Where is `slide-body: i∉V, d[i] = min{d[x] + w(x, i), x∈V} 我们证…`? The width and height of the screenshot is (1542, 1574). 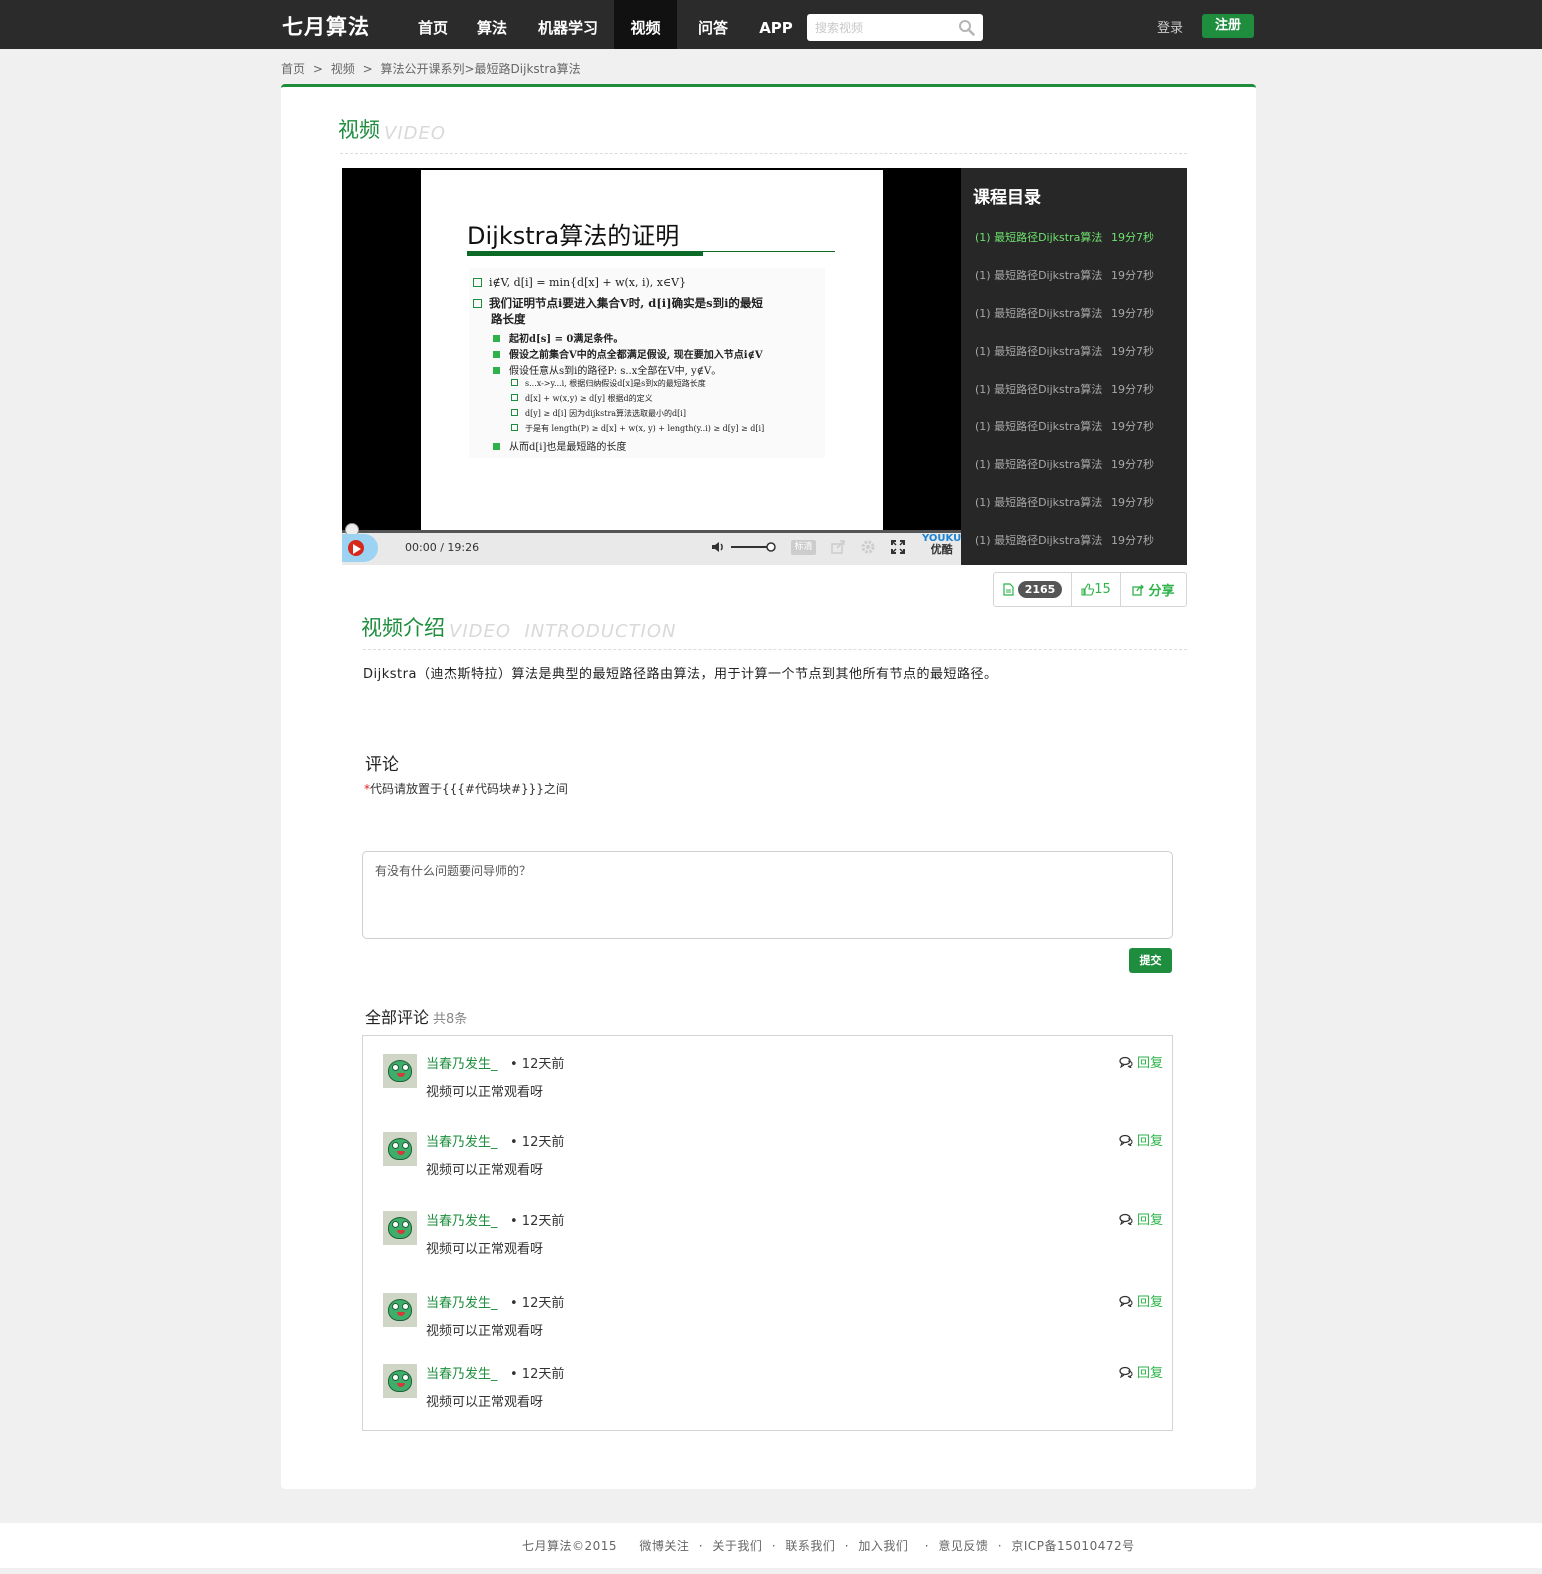
slide-body: i∉V, d[i] = min{d[x] + w(x, i), x∈V} 我们证… is located at coordinates (647, 363).